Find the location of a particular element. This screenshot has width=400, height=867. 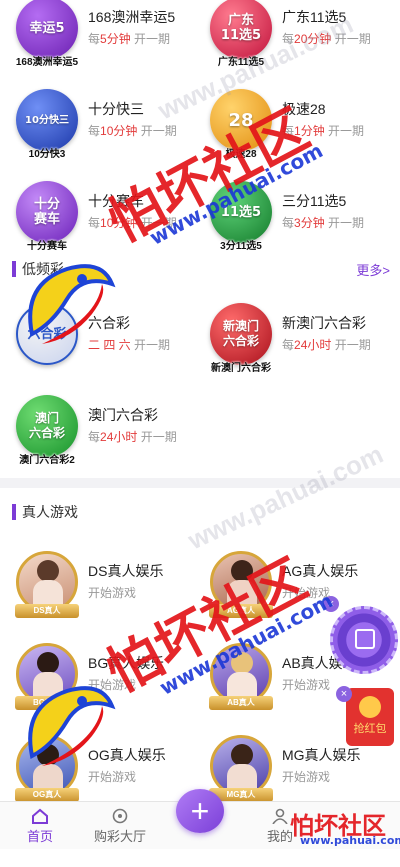

bottom-tabbar: 首页 购彩大厅 + 我的 is located at coordinates (200, 819).